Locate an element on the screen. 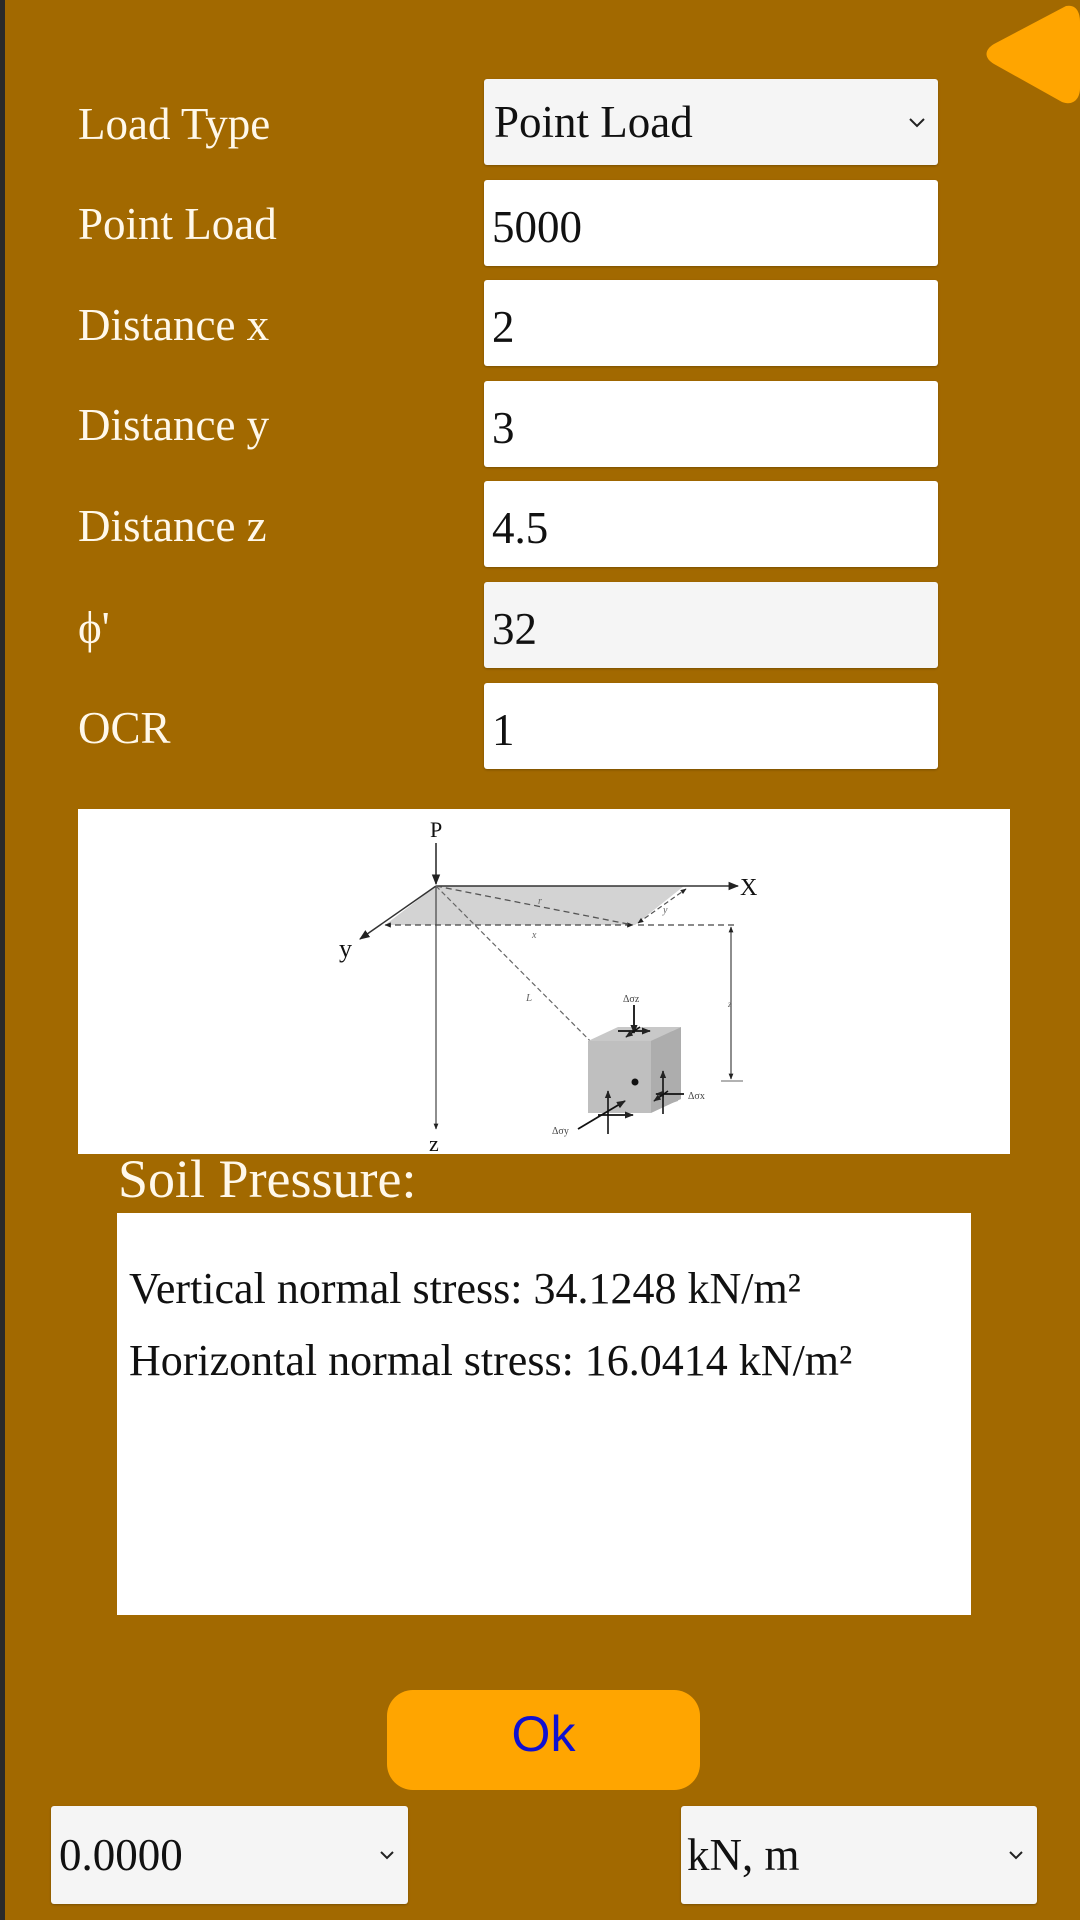 This screenshot has height=1920, width=1080. label-Z: z is located at coordinates (434, 1142).